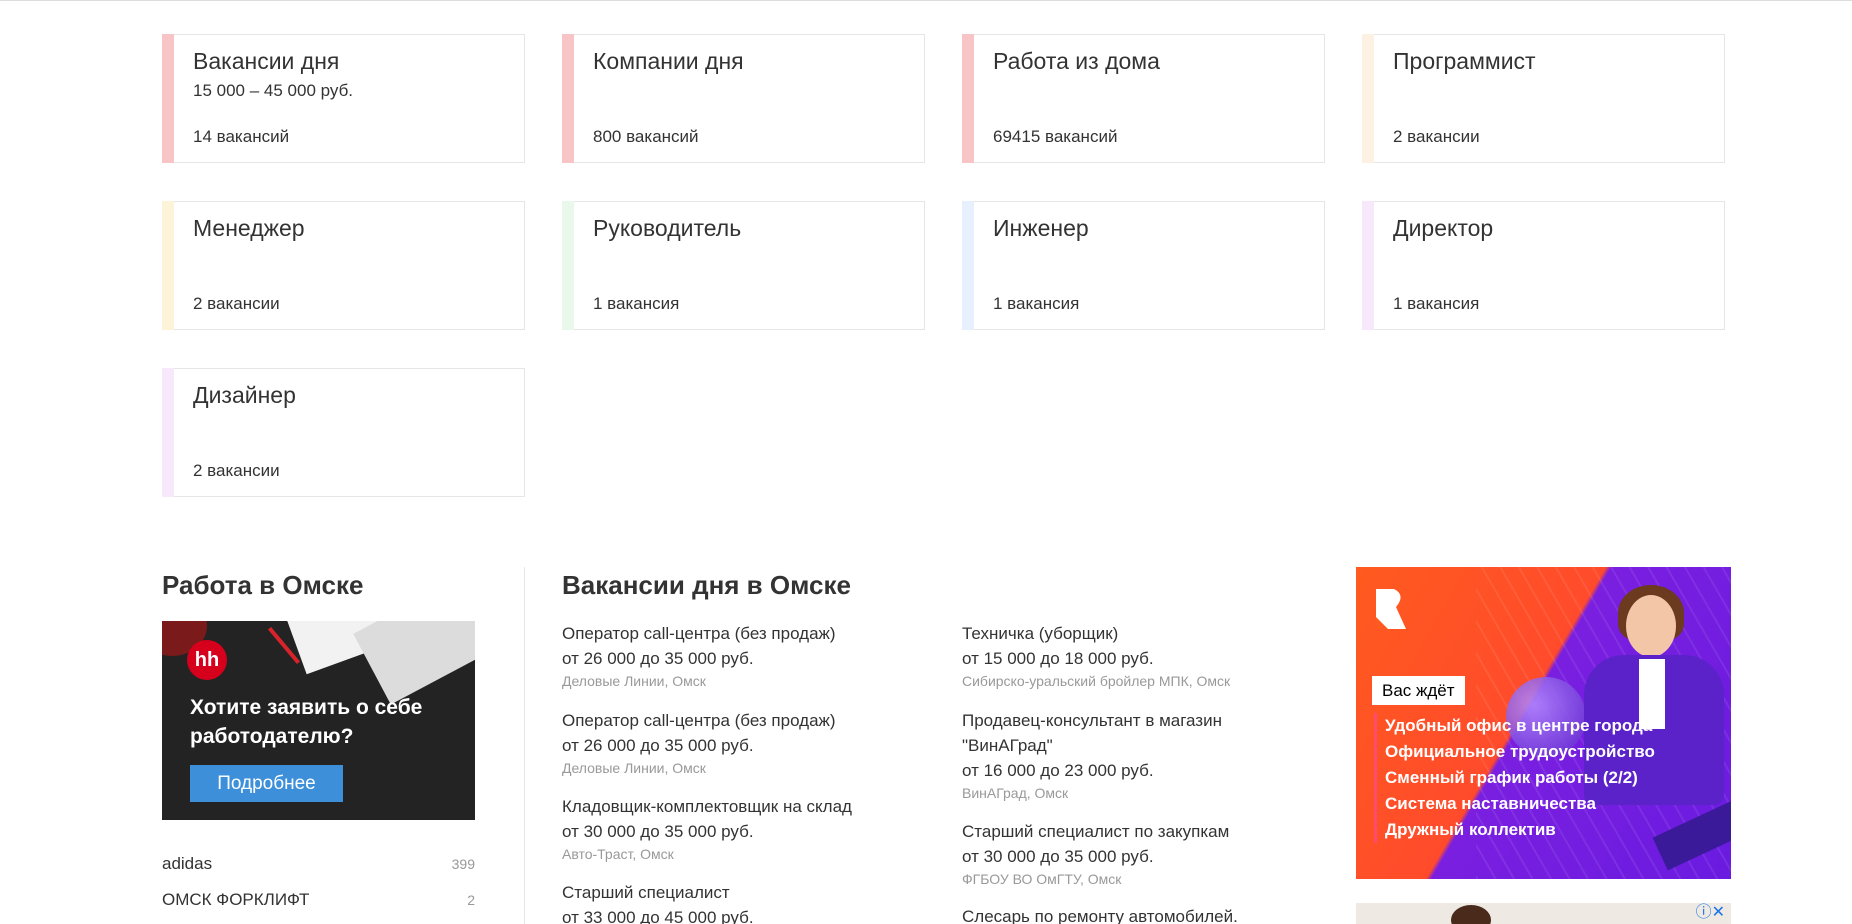 The height and width of the screenshot is (924, 1852). Describe the element at coordinates (1042, 879) in the screenshot. I see `vacancy-company: ФГБОУ ВО ОмГТУ, Омск` at that location.